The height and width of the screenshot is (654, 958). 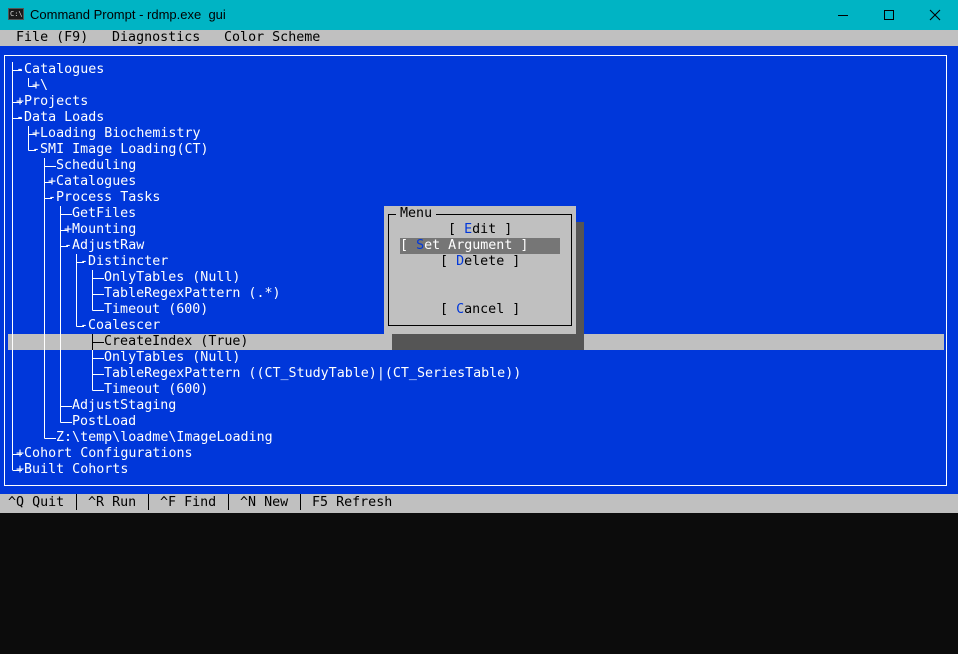 I want to click on tree-node: TableRegexPattern (.*), so click(x=192, y=294).